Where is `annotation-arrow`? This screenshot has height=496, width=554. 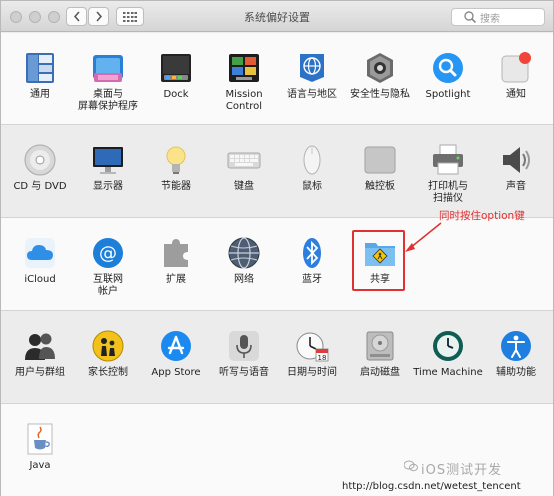 annotation-arrow is located at coordinates (423, 237).